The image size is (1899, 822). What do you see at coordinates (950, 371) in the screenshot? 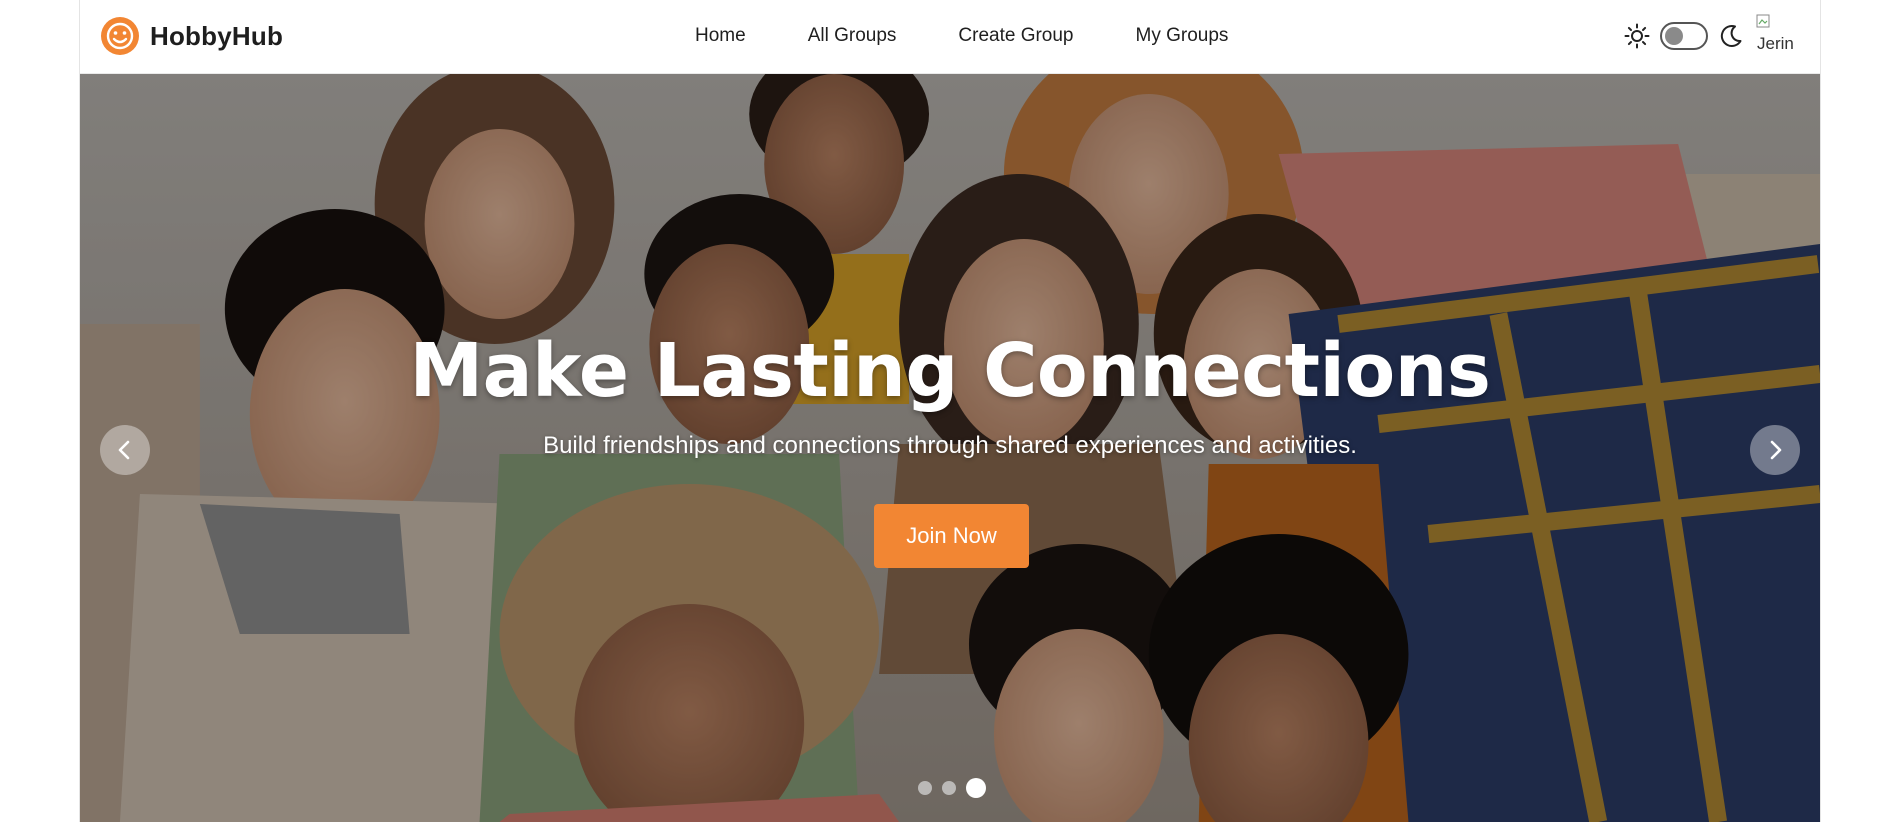
I see `hero-title: Make Lasting Connections` at bounding box center [950, 371].